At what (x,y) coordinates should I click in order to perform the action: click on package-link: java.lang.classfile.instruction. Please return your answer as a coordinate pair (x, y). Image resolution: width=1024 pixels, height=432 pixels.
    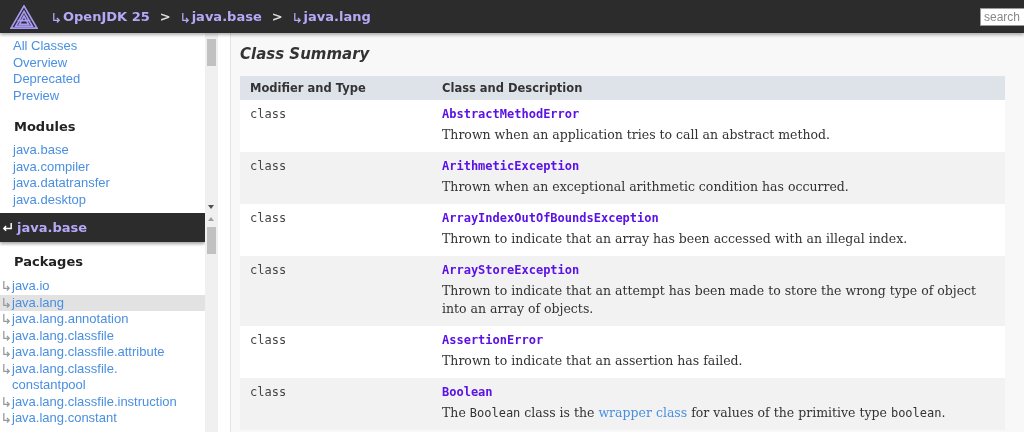
    Looking at the image, I should click on (102, 401).